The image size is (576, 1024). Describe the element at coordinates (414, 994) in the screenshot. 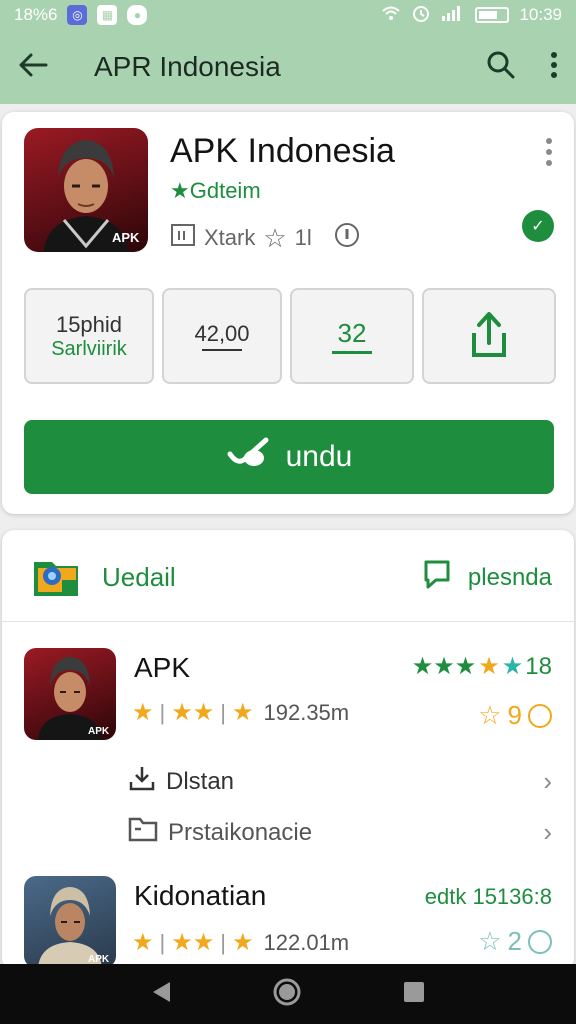

I see `recents-square-icon` at that location.